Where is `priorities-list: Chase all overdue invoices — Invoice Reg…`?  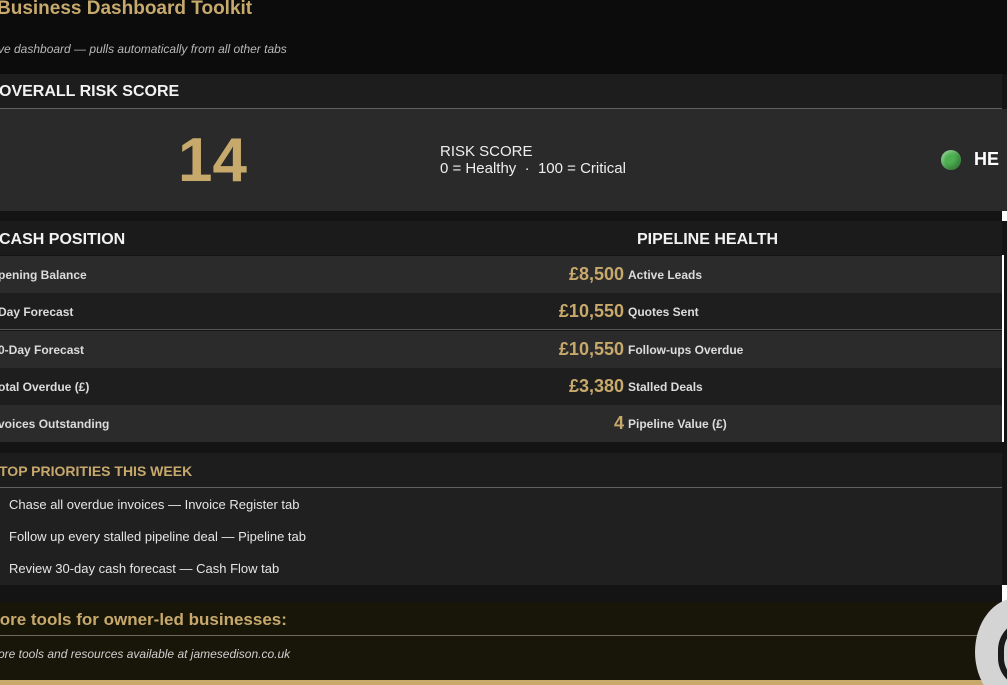
priorities-list: Chase all overdue invoices — Invoice Reg… is located at coordinates (501, 536).